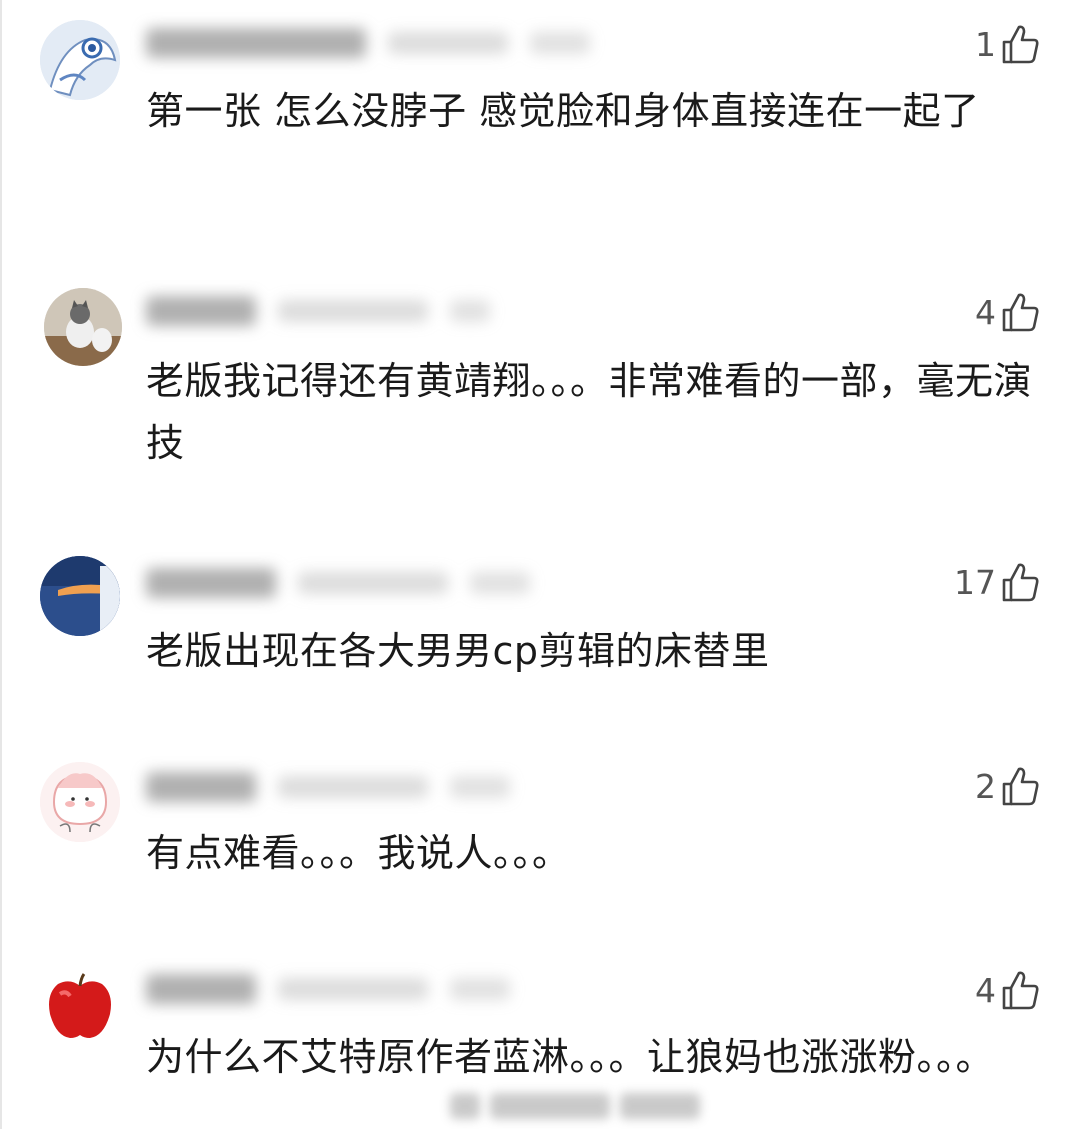 The image size is (1080, 1129). What do you see at coordinates (985, 786) in the screenshot?
I see `like-count: 2` at bounding box center [985, 786].